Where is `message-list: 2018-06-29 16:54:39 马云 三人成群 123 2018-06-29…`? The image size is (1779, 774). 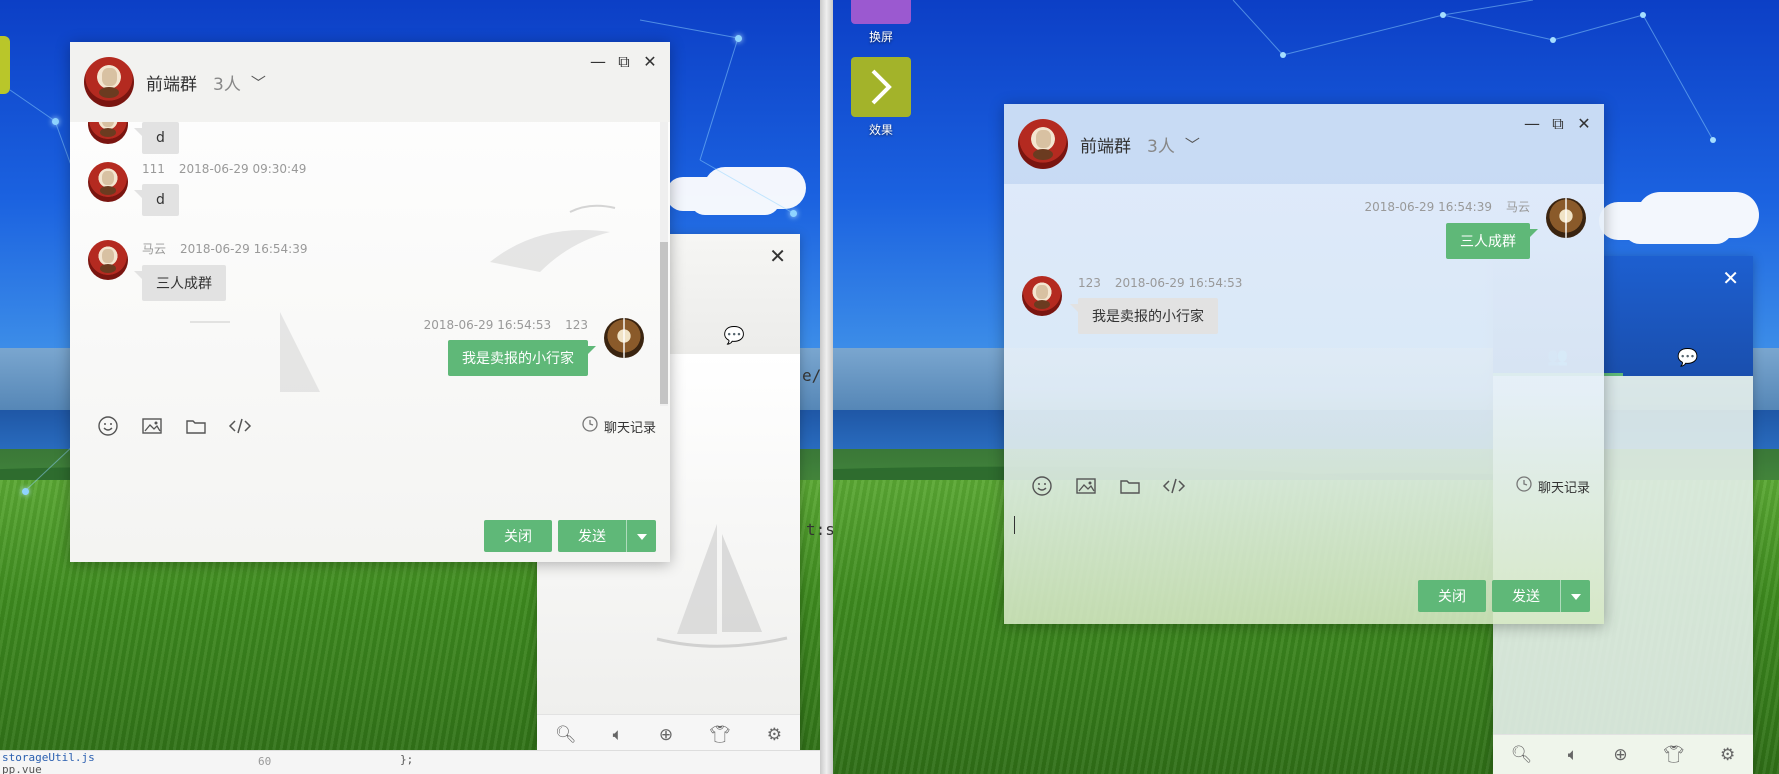
message-list: 2018-06-29 16:54:39 马云 三人成群 123 2018-06-29… is located at coordinates (1304, 324).